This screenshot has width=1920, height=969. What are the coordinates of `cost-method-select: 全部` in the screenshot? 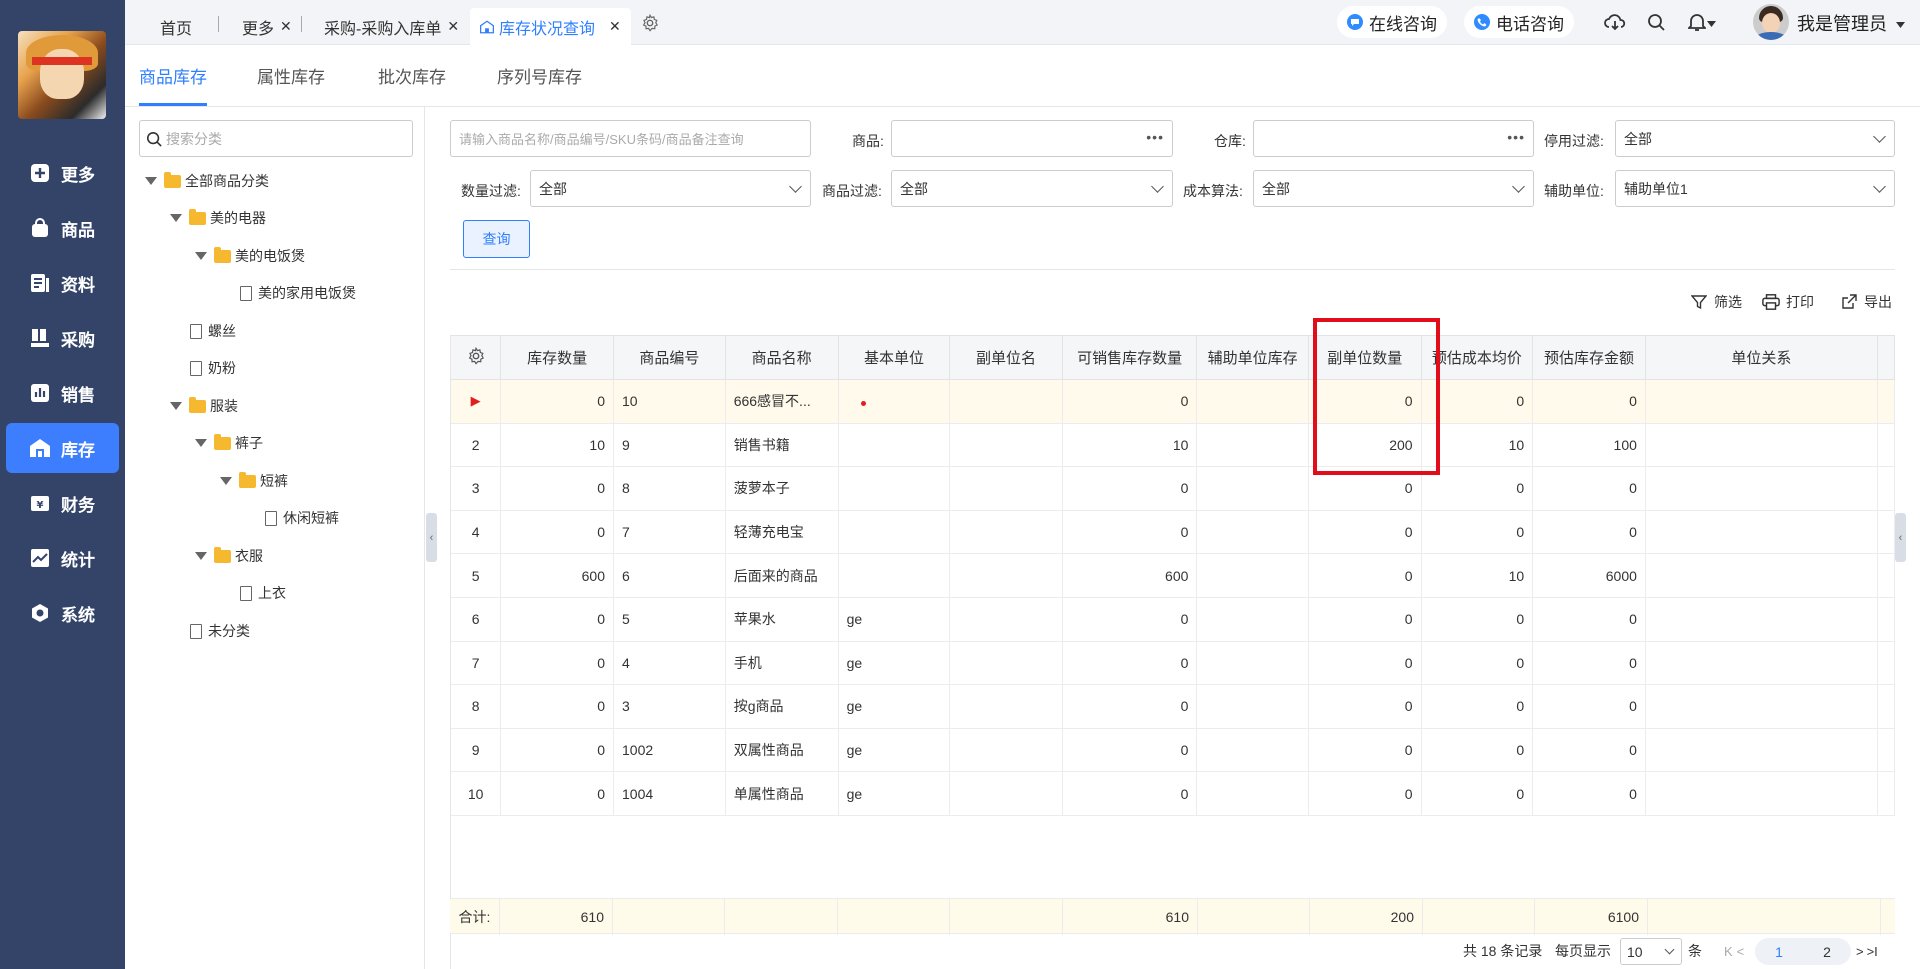 It's located at (1393, 188).